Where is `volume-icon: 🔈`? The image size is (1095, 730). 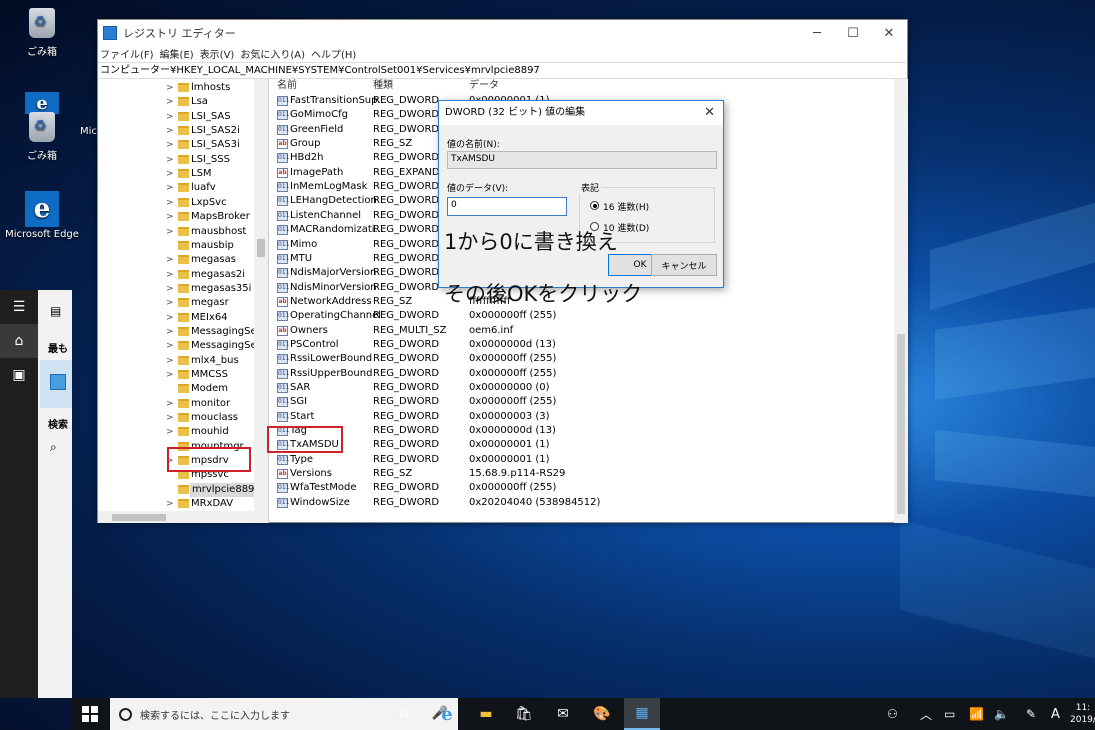 volume-icon: 🔈 is located at coordinates (1001, 714).